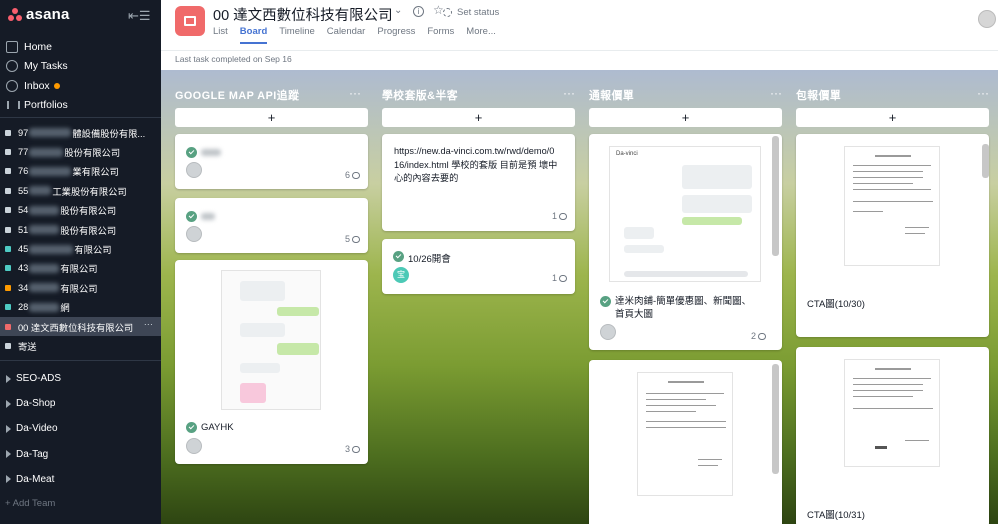  Describe the element at coordinates (80, 106) in the screenshot. I see `sidebar-item-portfolios: Portfolios` at that location.